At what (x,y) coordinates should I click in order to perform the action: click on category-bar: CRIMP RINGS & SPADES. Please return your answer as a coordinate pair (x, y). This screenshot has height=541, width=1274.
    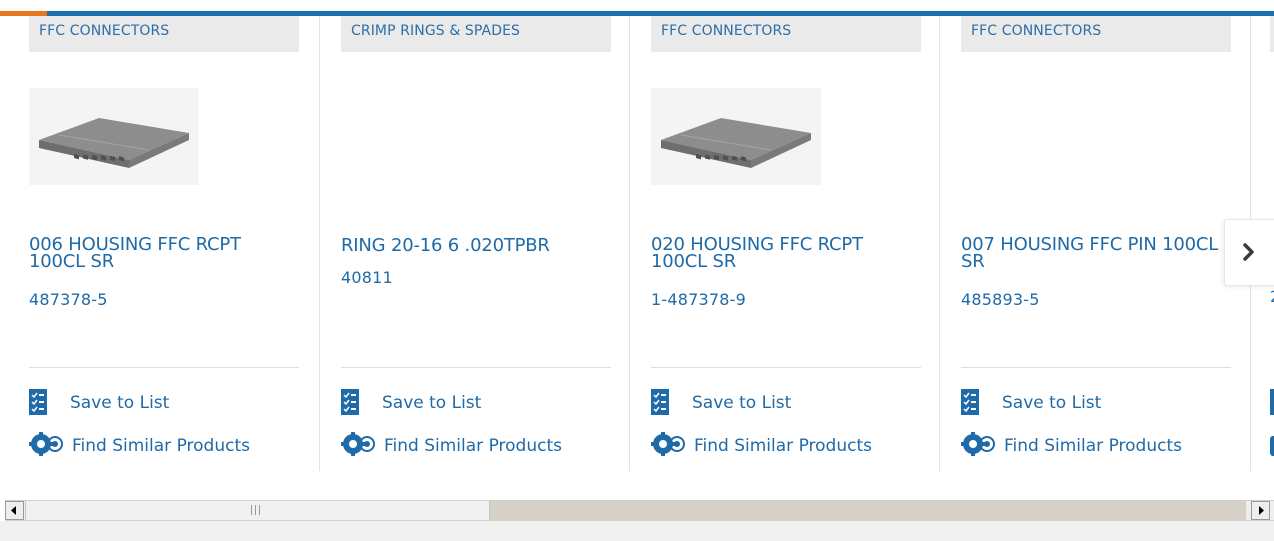
    Looking at the image, I should click on (476, 34).